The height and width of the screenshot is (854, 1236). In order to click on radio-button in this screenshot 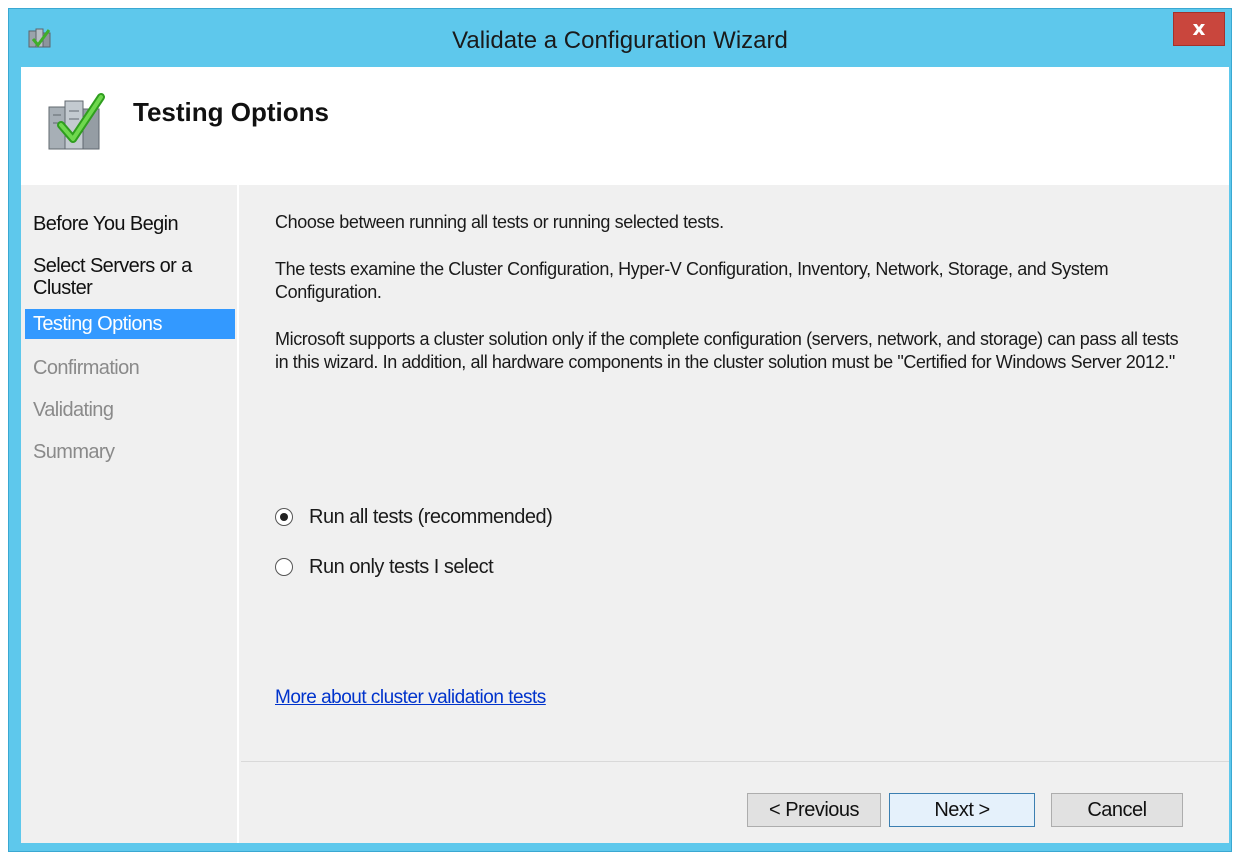, I will do `click(284, 567)`.